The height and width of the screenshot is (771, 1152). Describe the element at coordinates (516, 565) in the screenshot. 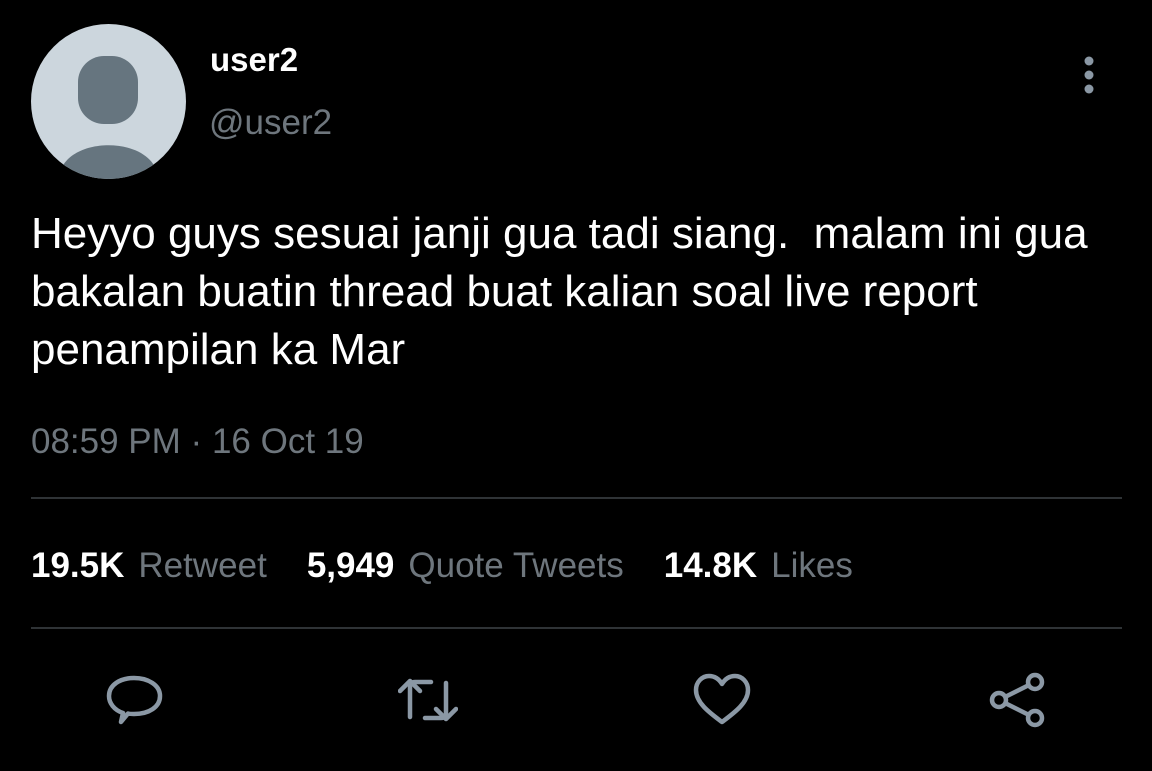

I see `quote-label: Quote Tweets` at that location.